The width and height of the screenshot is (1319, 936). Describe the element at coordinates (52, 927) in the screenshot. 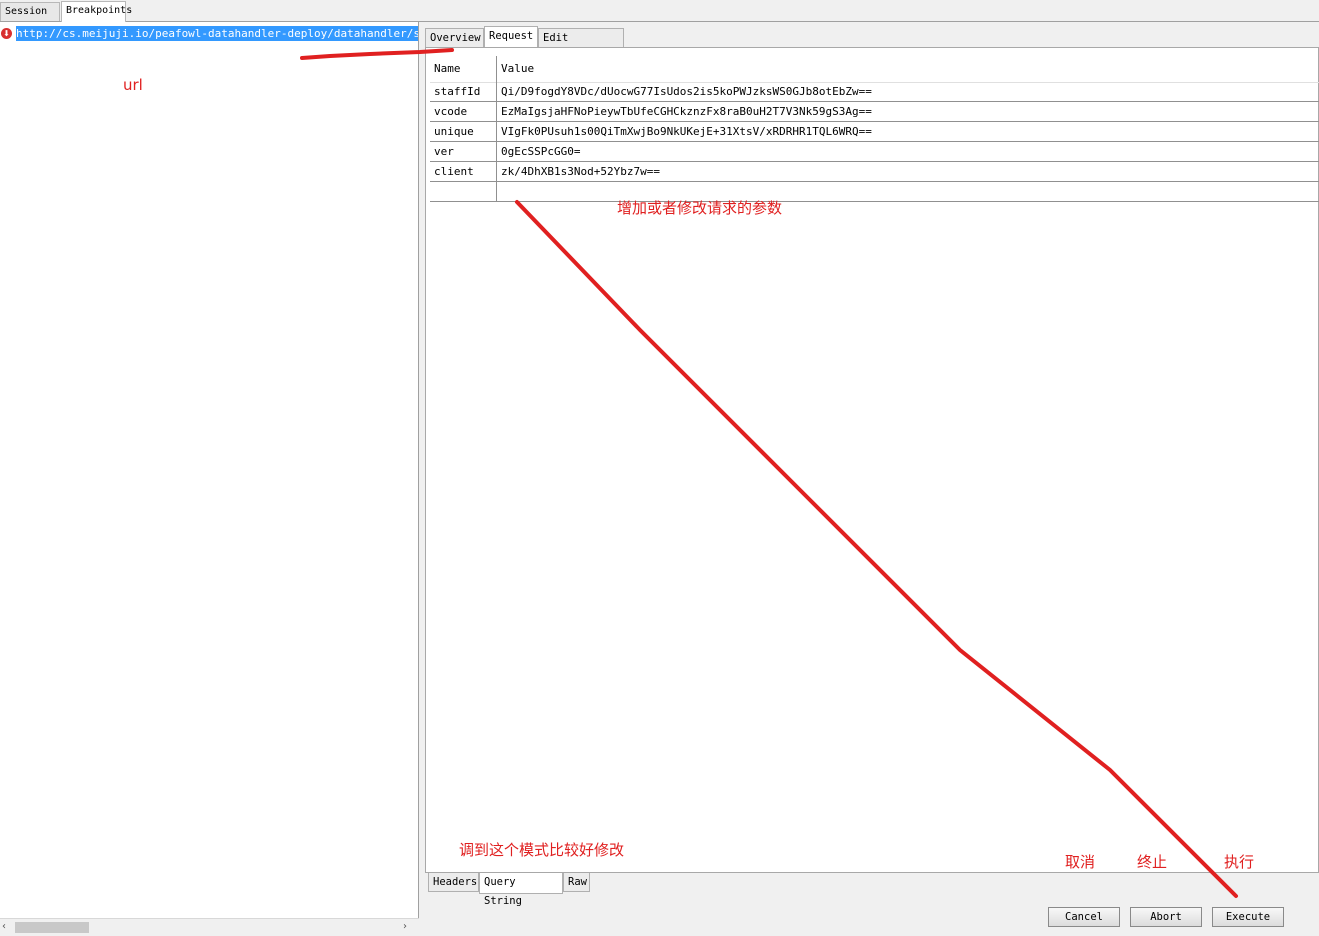

I see `scrollbar-thumb` at that location.